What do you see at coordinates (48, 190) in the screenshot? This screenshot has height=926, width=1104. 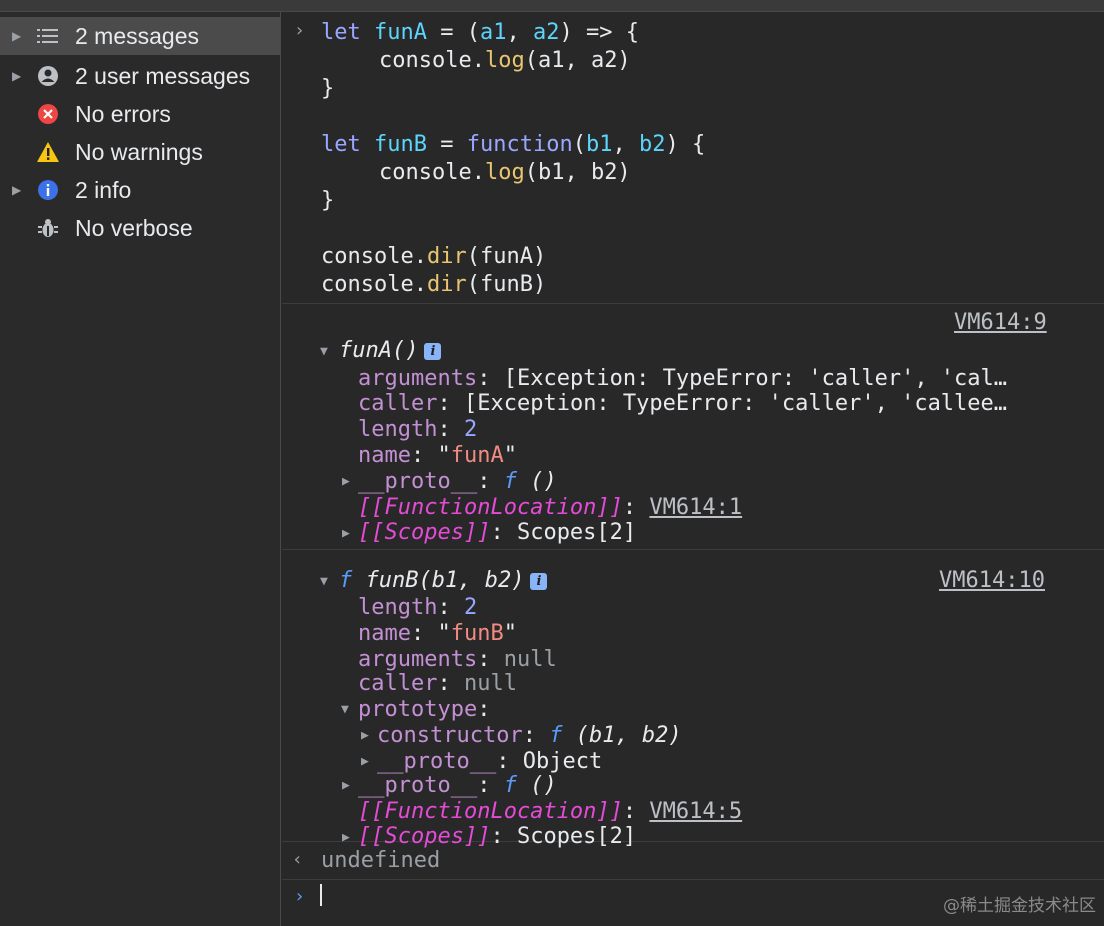 I see `info-icon` at bounding box center [48, 190].